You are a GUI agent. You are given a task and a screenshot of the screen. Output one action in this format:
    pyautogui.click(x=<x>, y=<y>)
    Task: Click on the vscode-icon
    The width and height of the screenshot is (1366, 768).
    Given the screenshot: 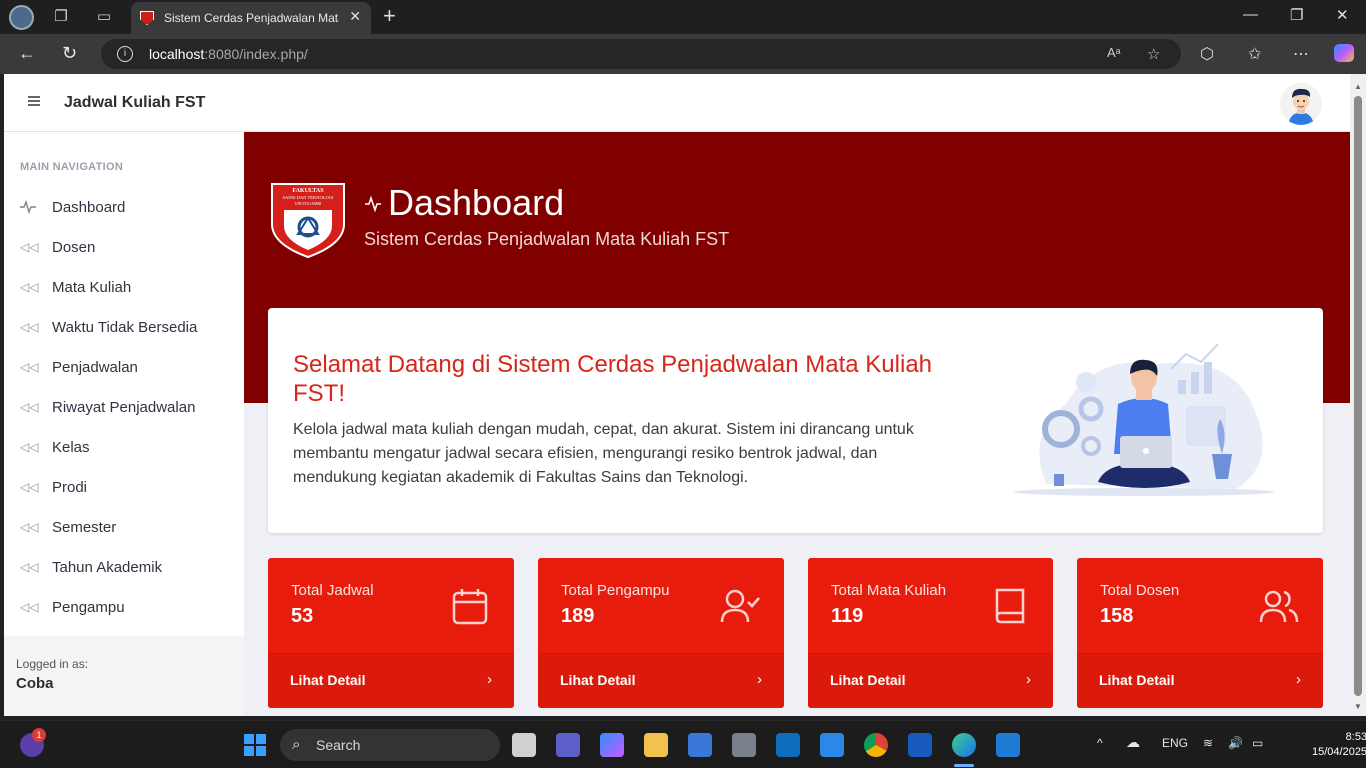 What is the action you would take?
    pyautogui.click(x=1008, y=745)
    